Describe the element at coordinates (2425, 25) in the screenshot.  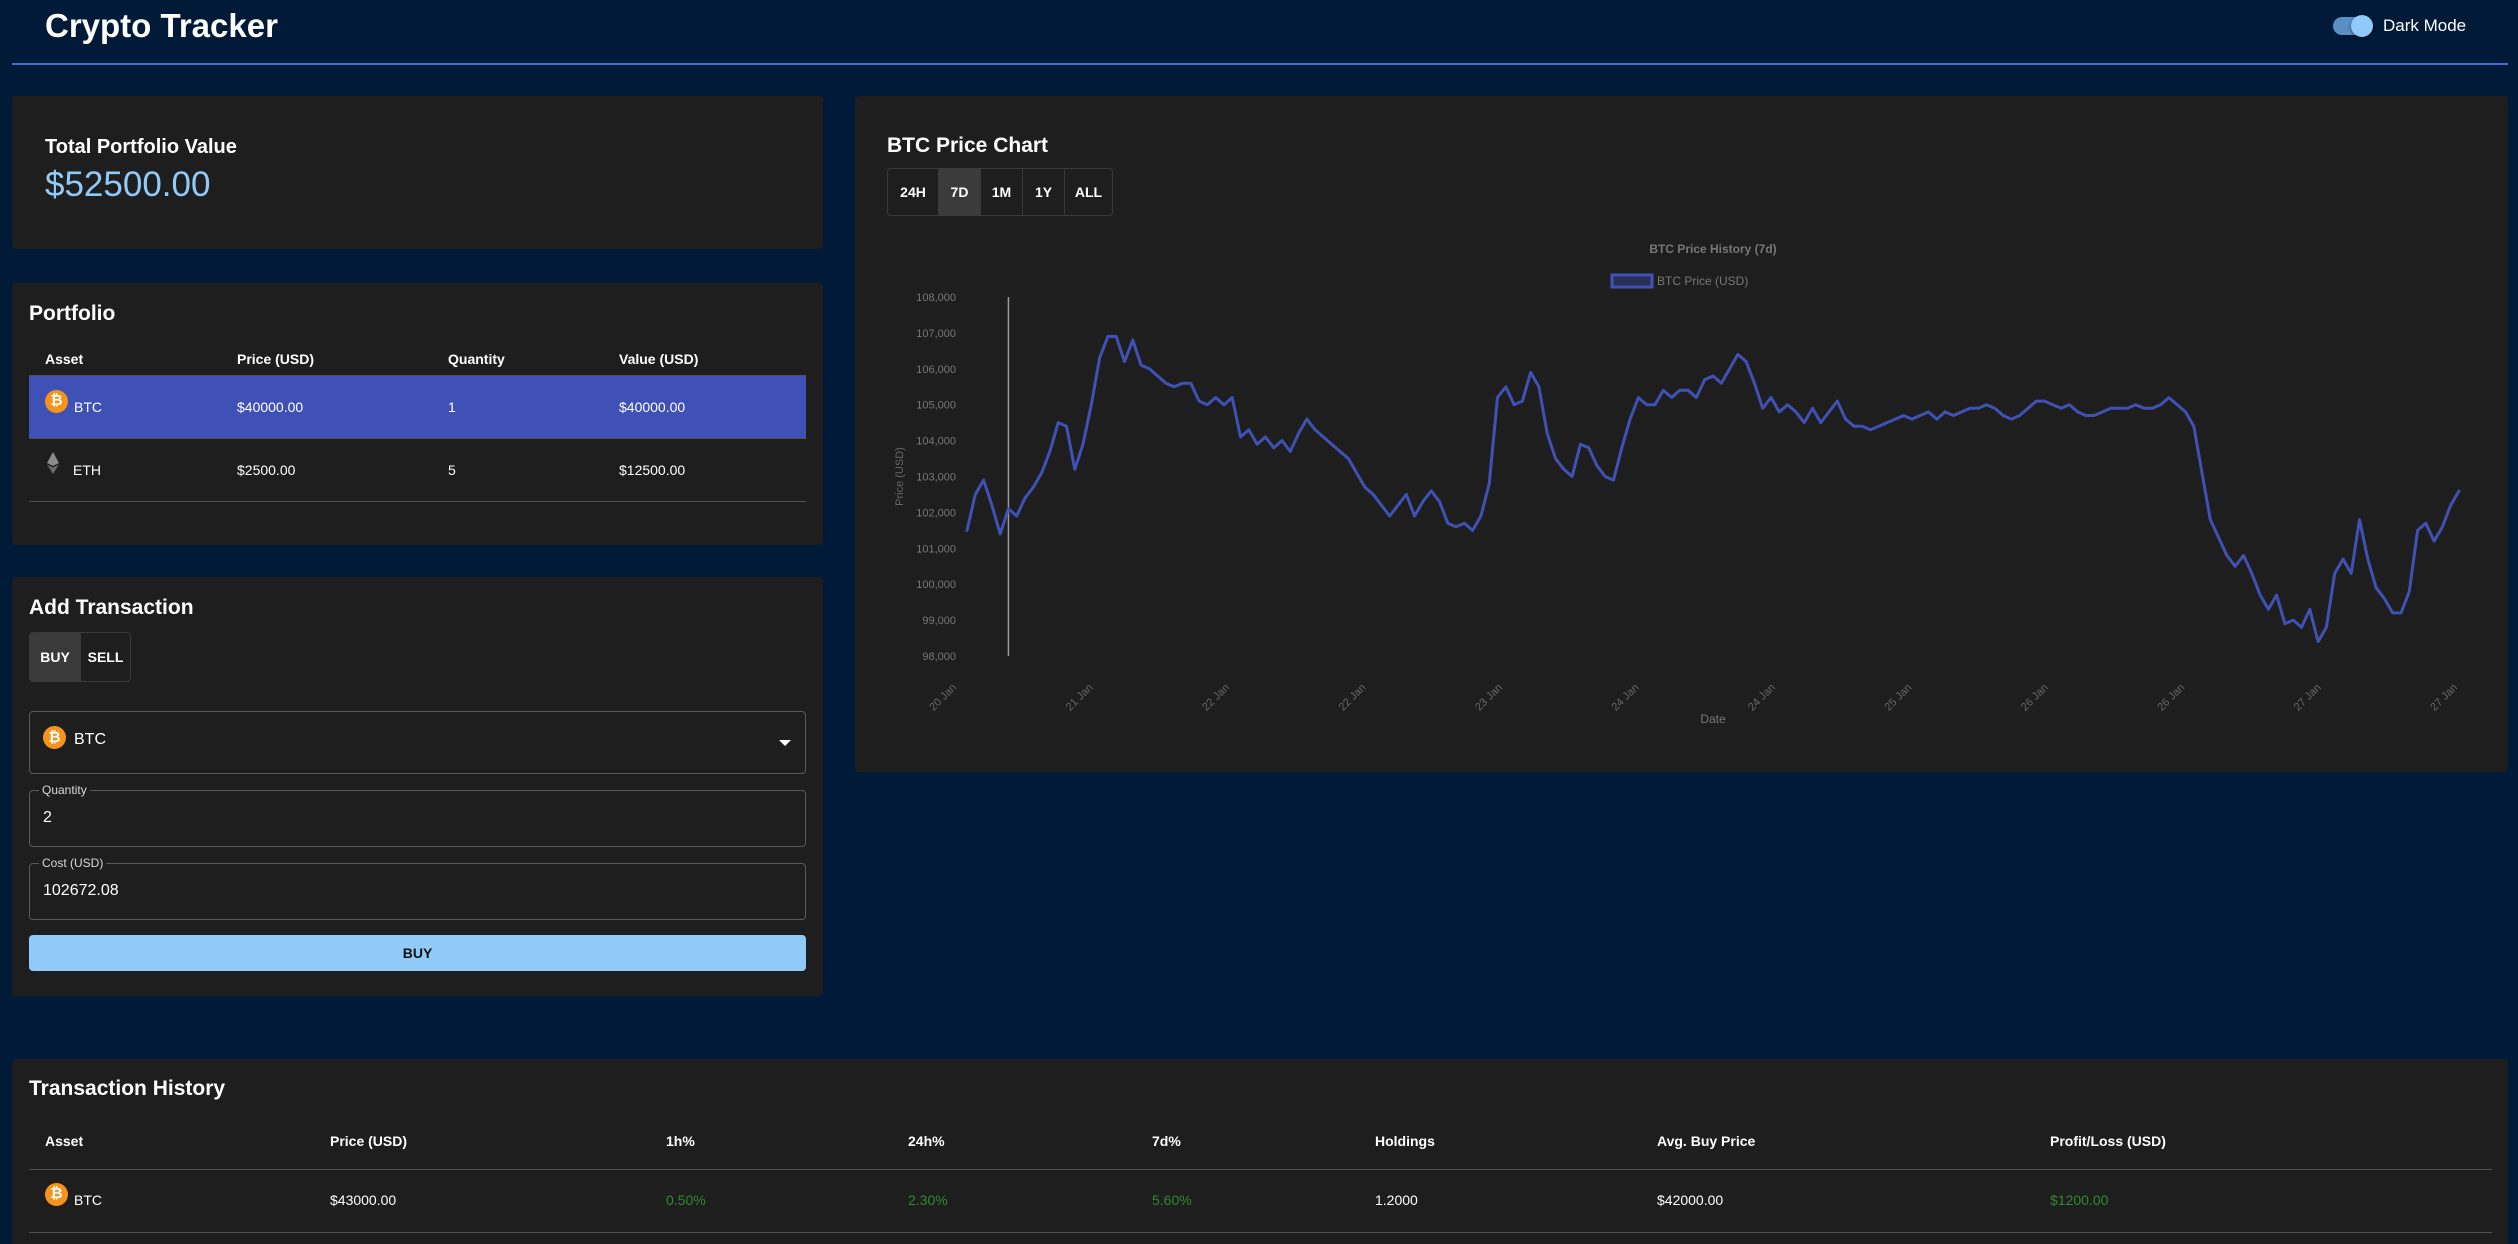
I see `dark-mode-label: Dark Mode` at that location.